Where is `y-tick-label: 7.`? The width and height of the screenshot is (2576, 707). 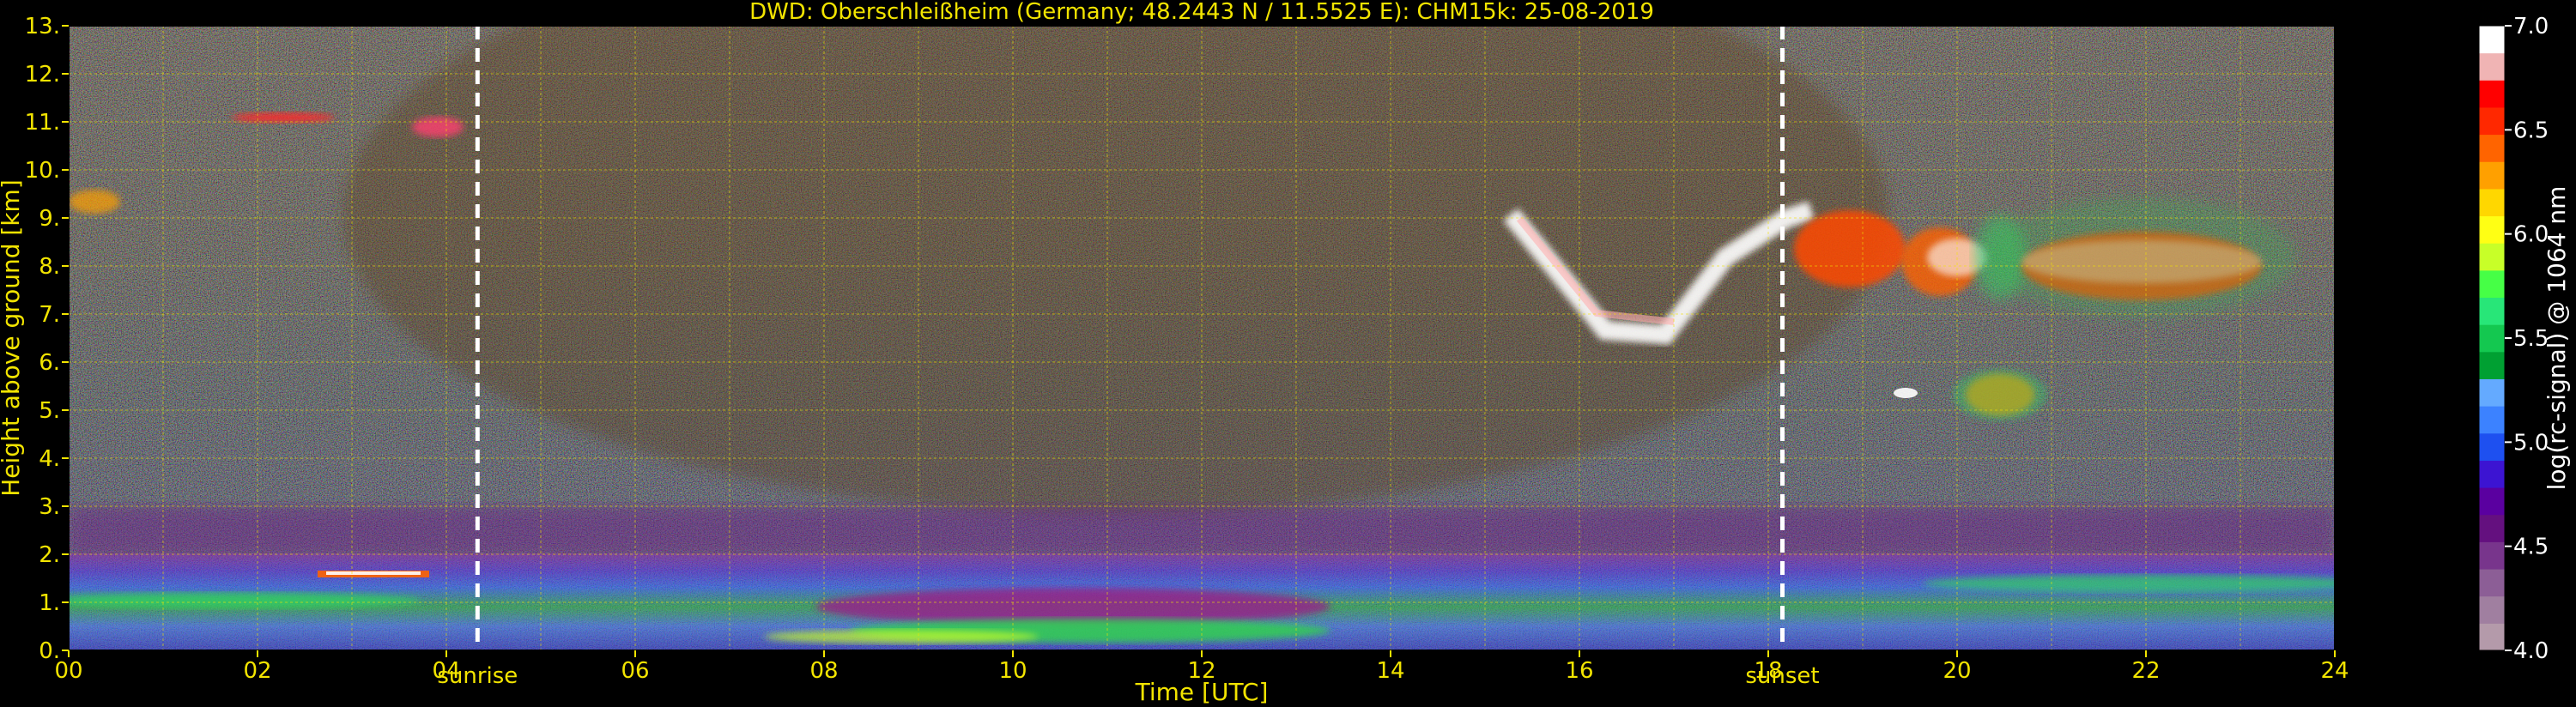
y-tick-label: 7. is located at coordinates (49, 315).